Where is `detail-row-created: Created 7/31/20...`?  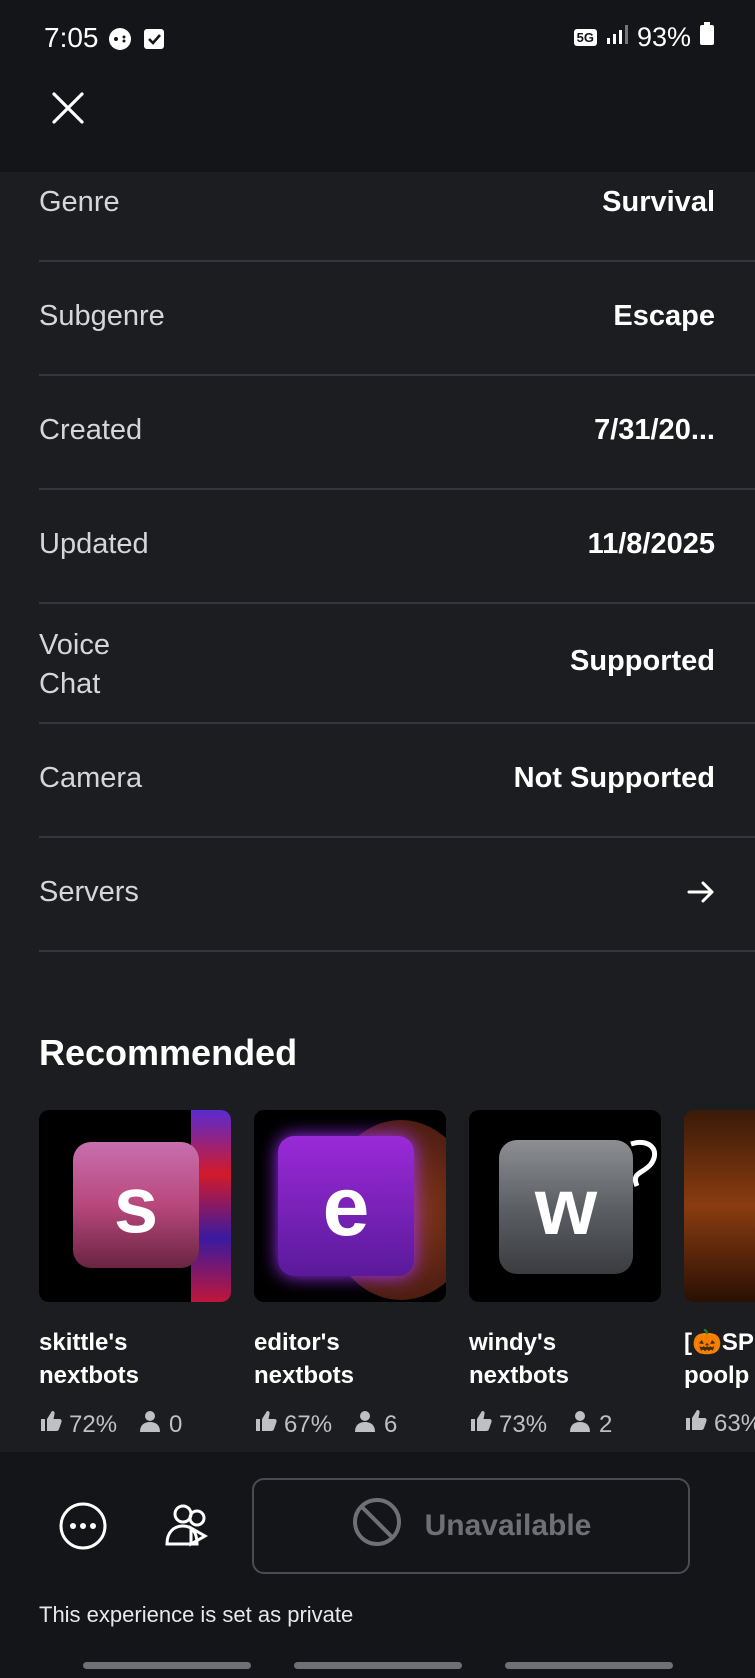
detail-row-created: Created 7/31/20... is located at coordinates (397, 433).